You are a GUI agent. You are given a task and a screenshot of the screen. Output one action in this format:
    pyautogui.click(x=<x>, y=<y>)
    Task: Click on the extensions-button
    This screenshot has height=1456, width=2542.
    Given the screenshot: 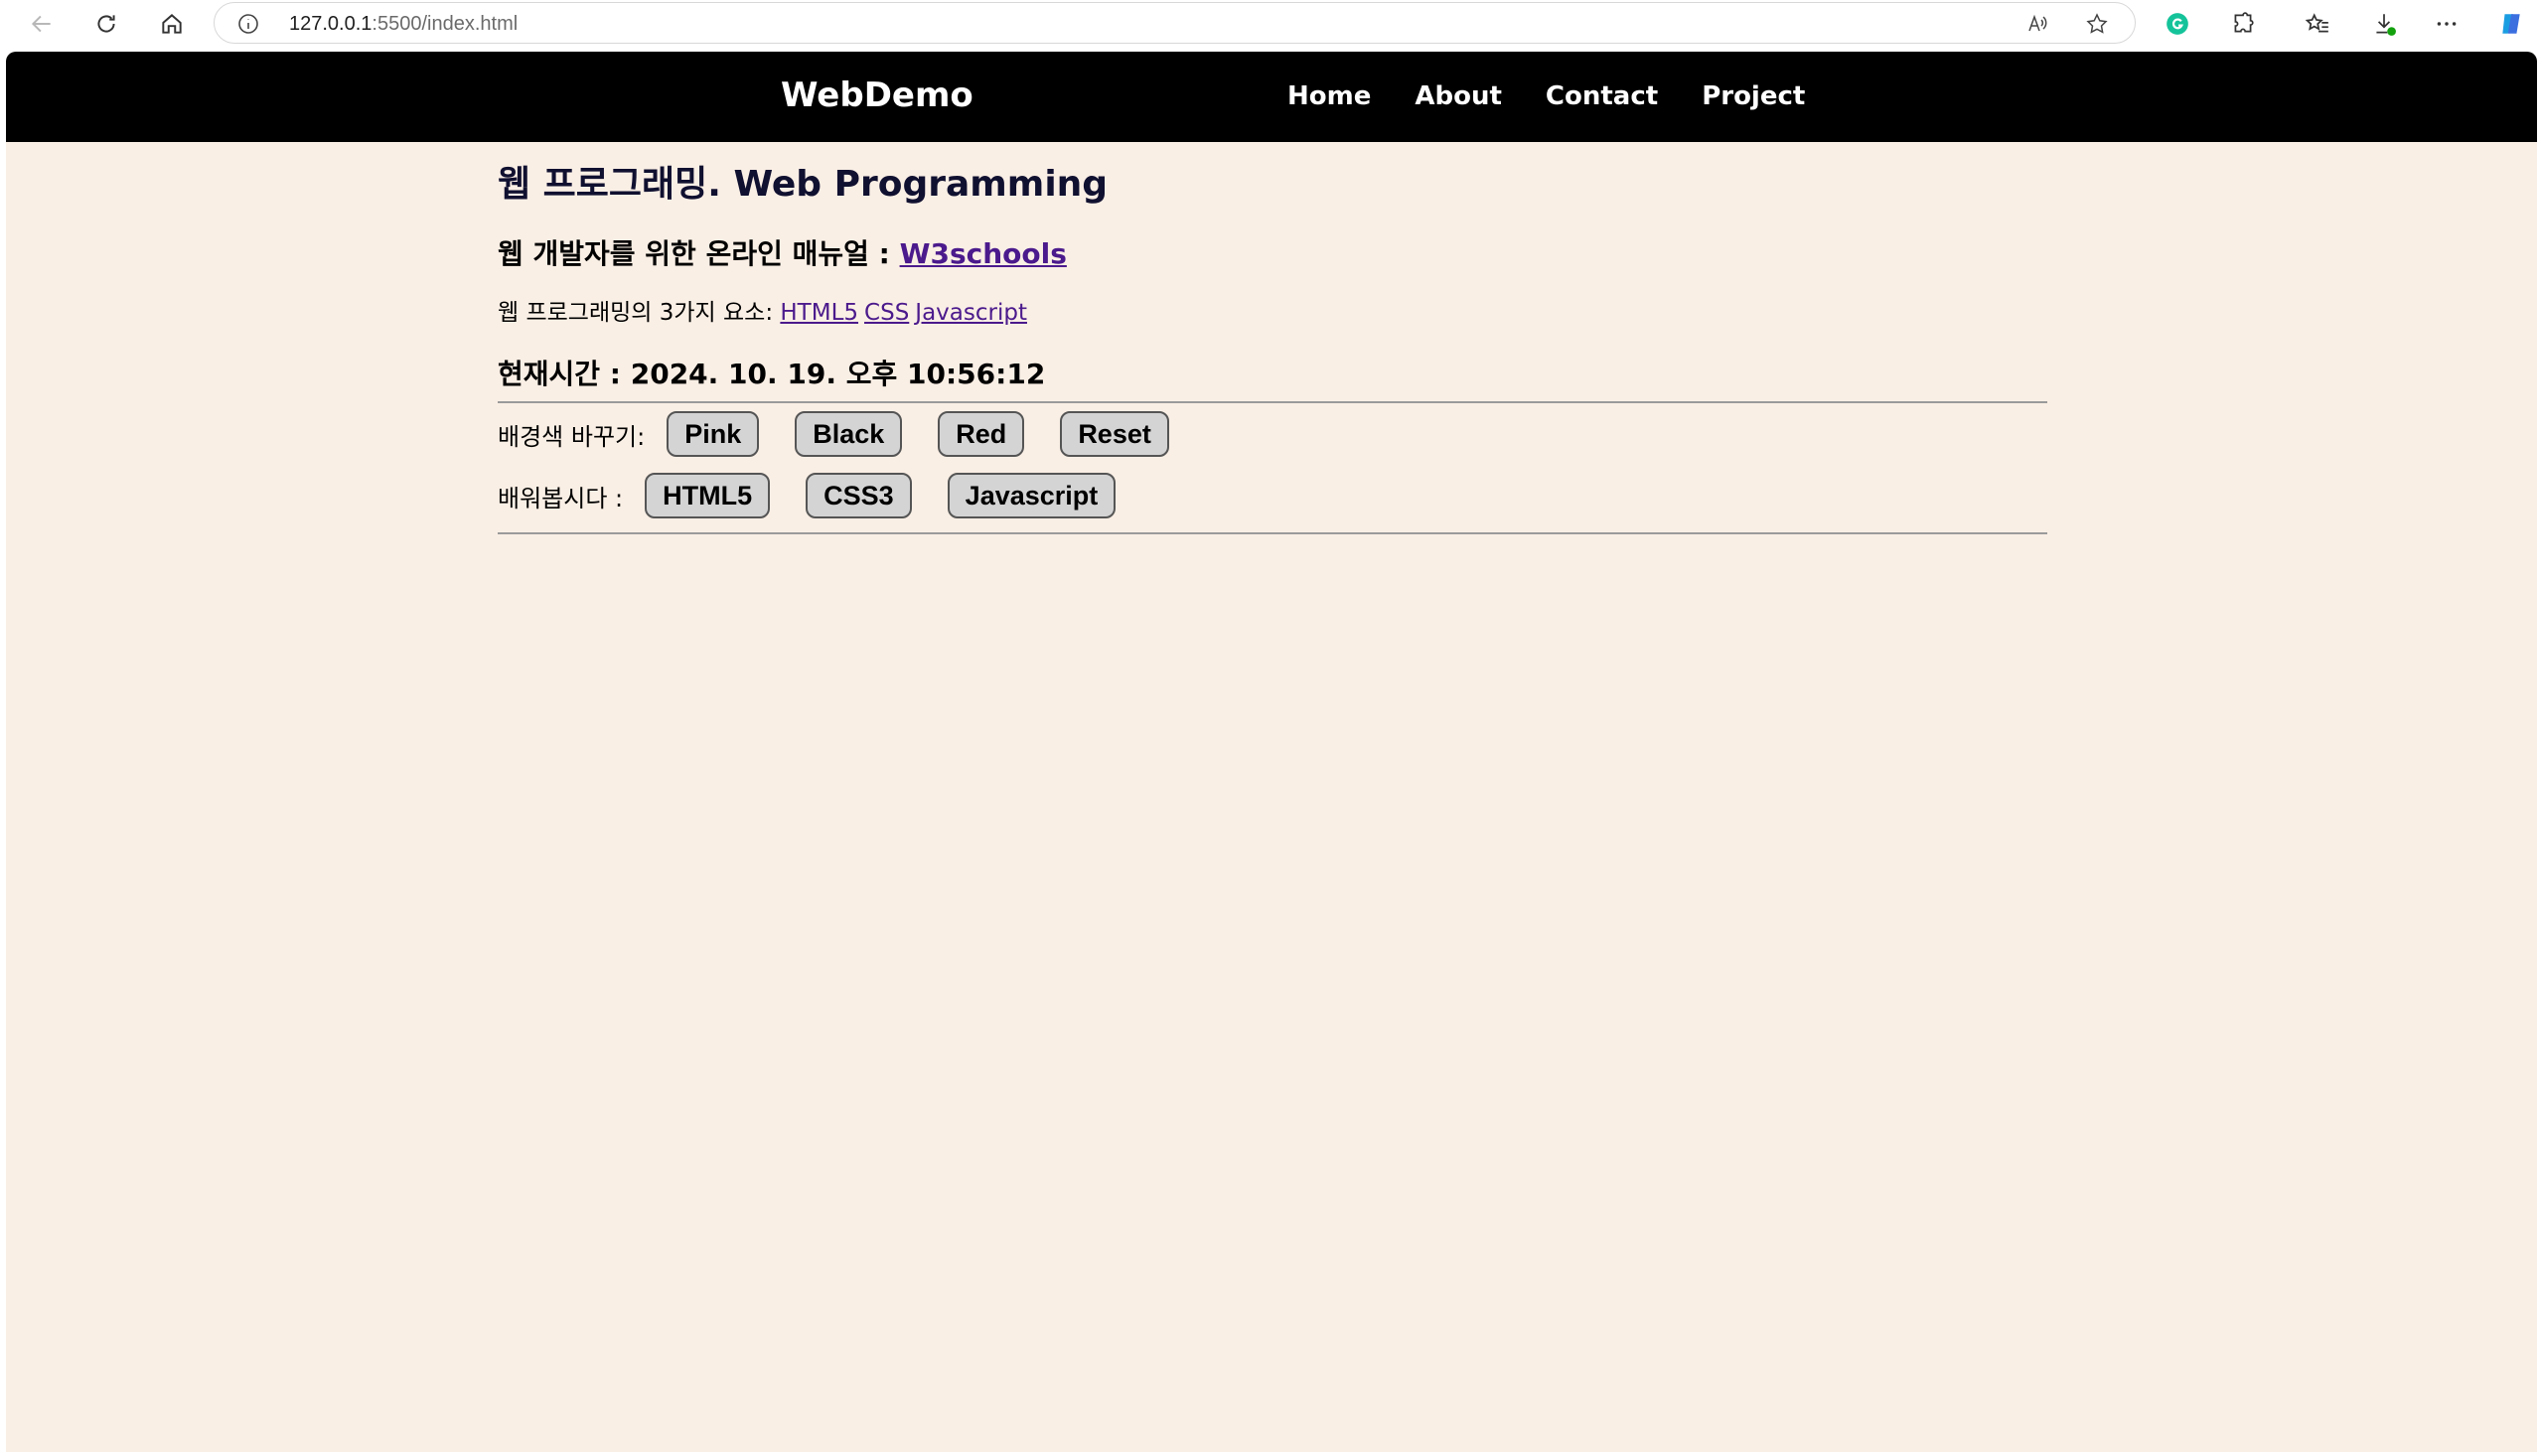 What is the action you would take?
    pyautogui.click(x=2243, y=24)
    